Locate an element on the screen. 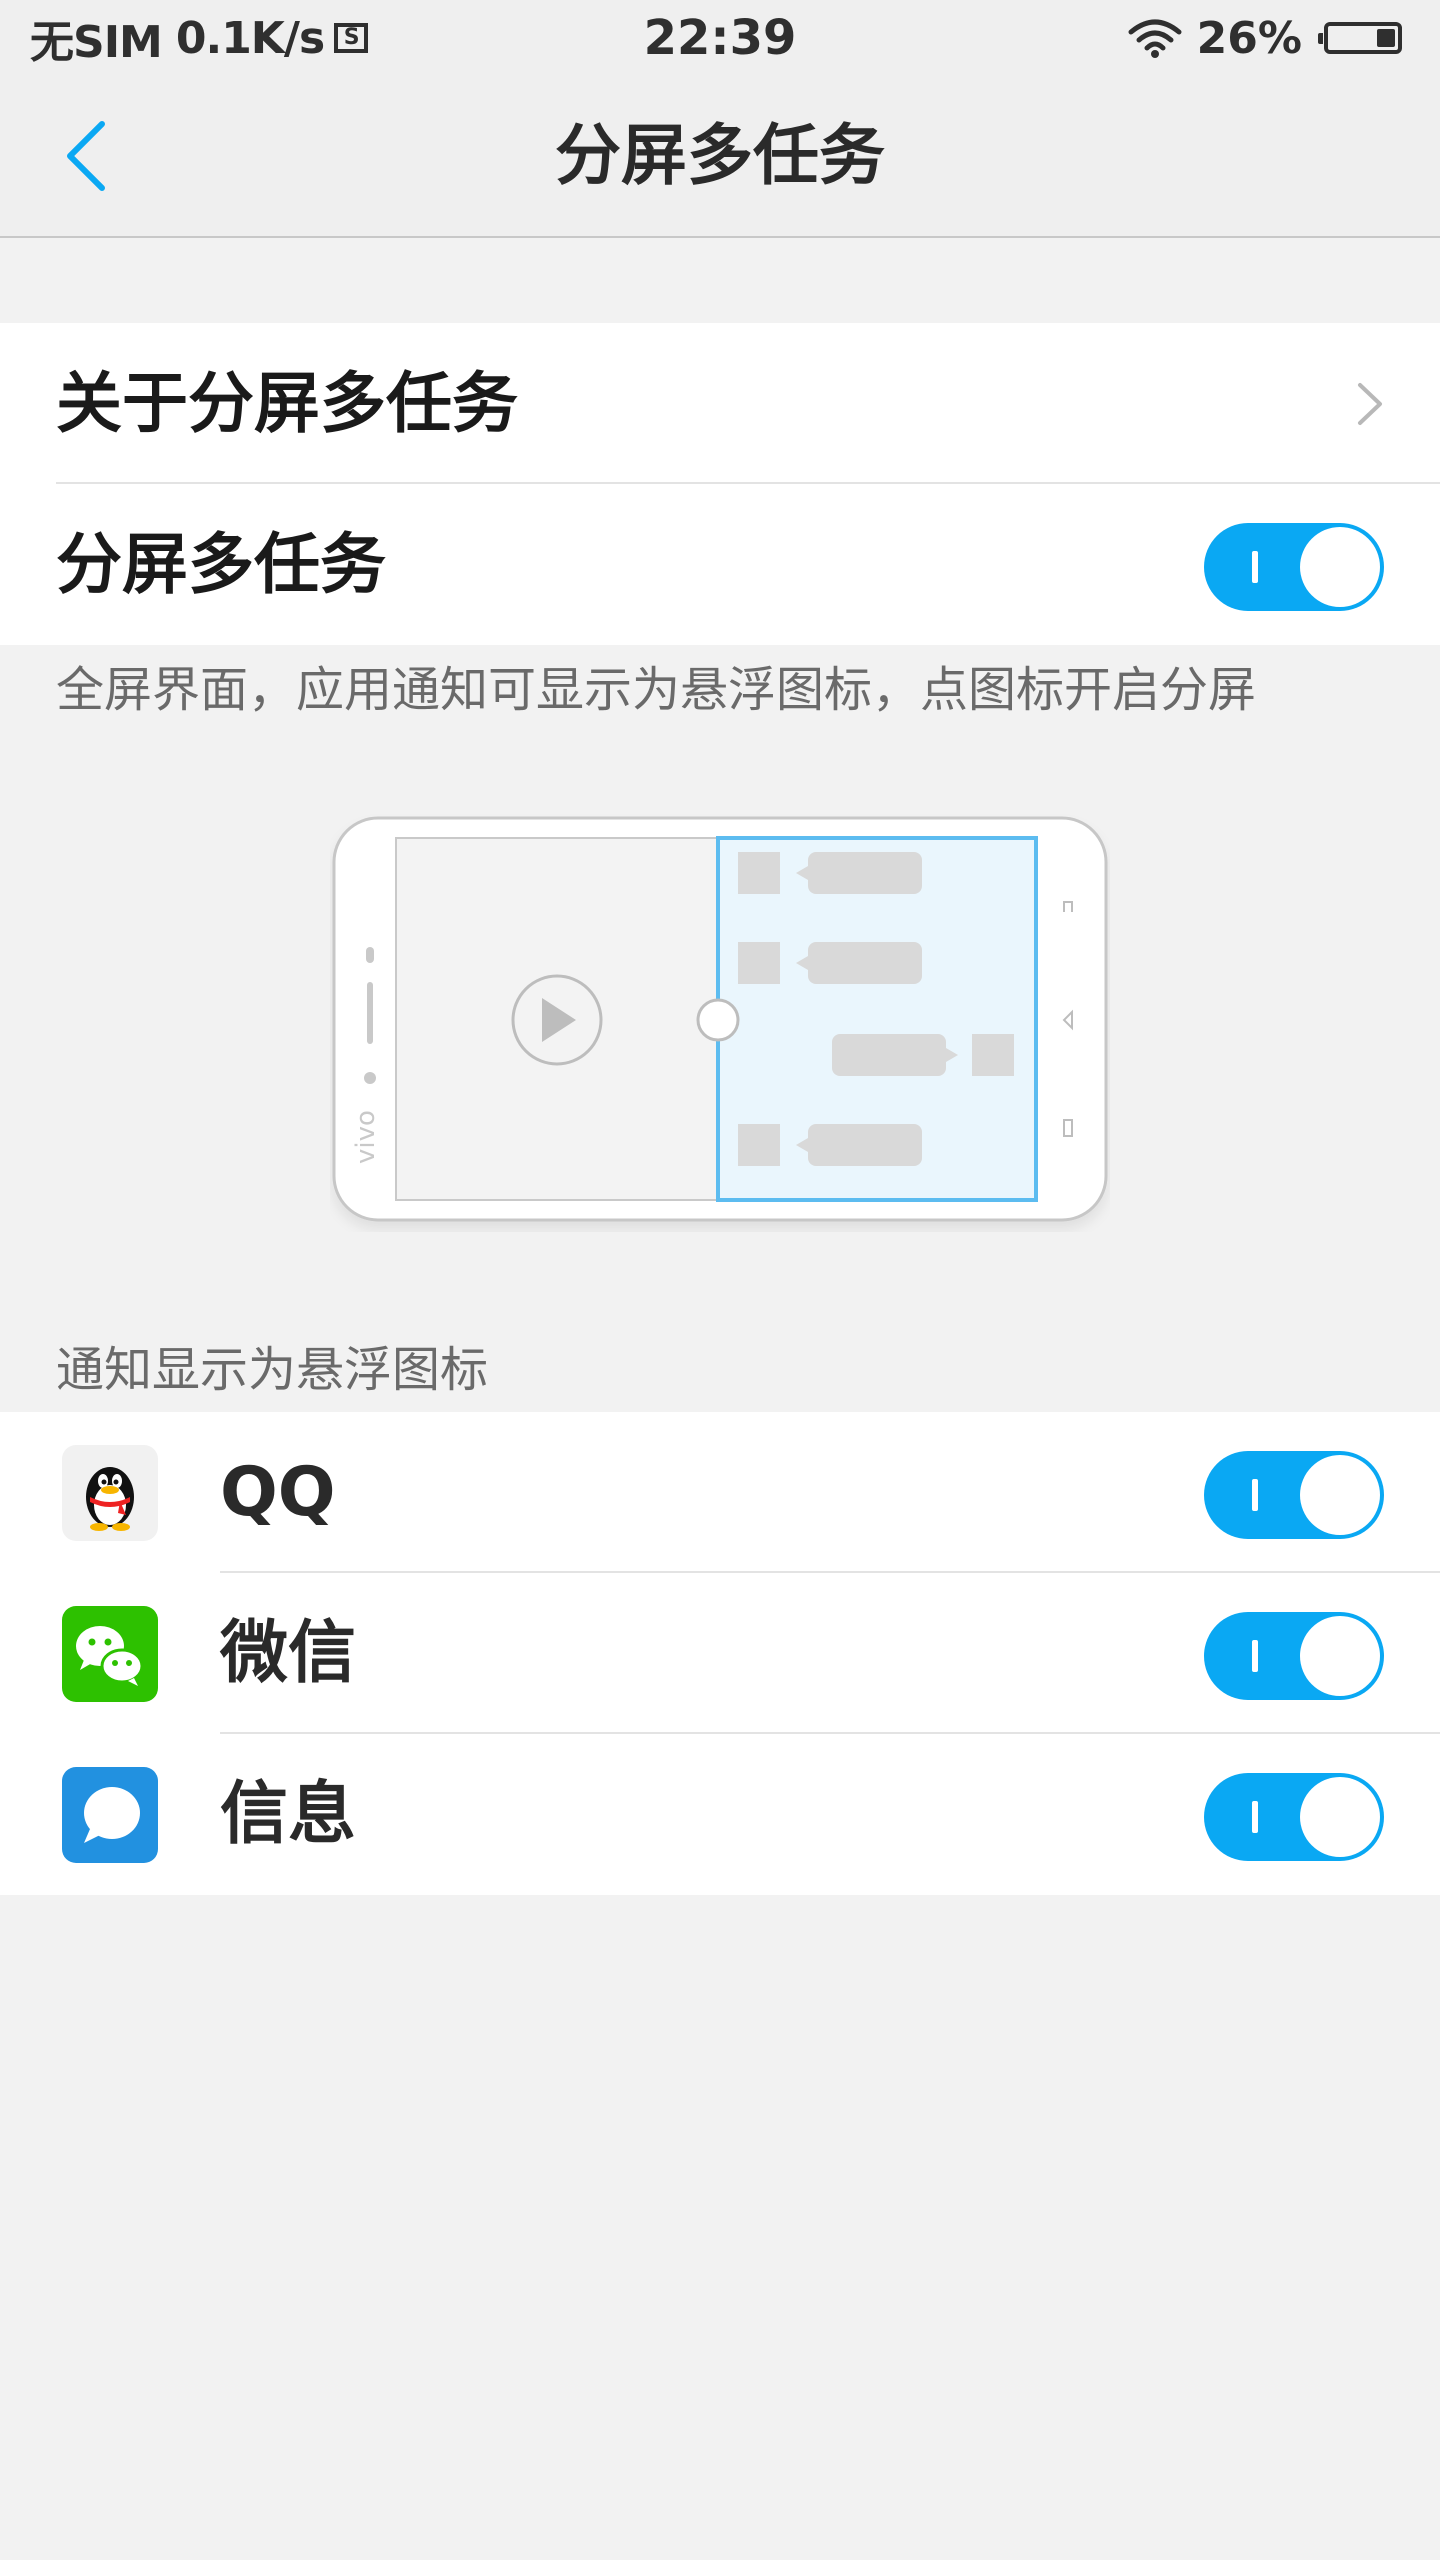 Image resolution: width=1440 pixels, height=2560 pixels. app-name: 微信 is located at coordinates (288, 1653).